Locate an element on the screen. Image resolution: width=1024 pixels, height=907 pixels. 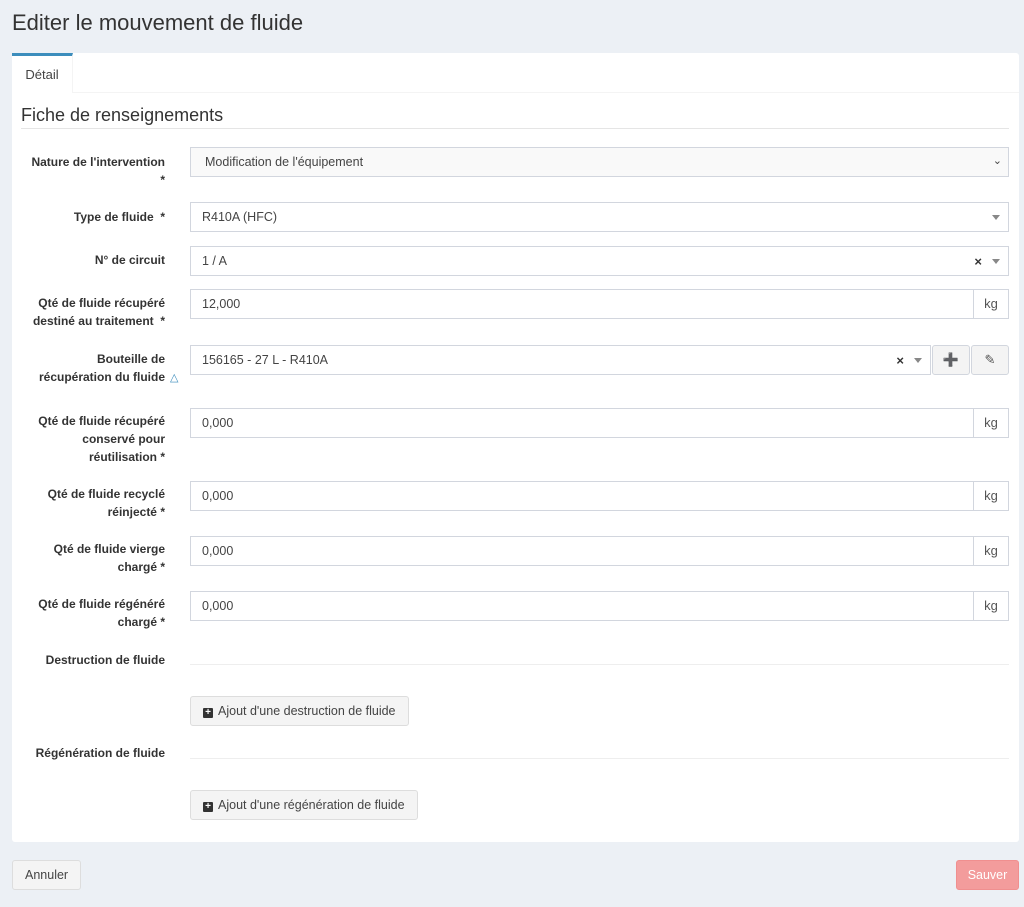
section-title: Fiche de renseignements is located at coordinates (122, 115).